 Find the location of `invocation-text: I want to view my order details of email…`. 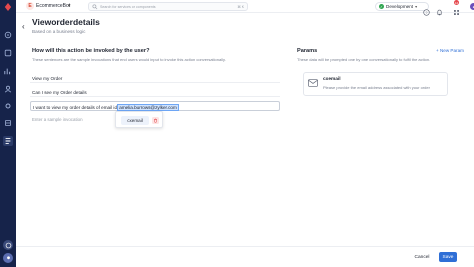

invocation-text: I want to view my order details of email… is located at coordinates (76, 107).